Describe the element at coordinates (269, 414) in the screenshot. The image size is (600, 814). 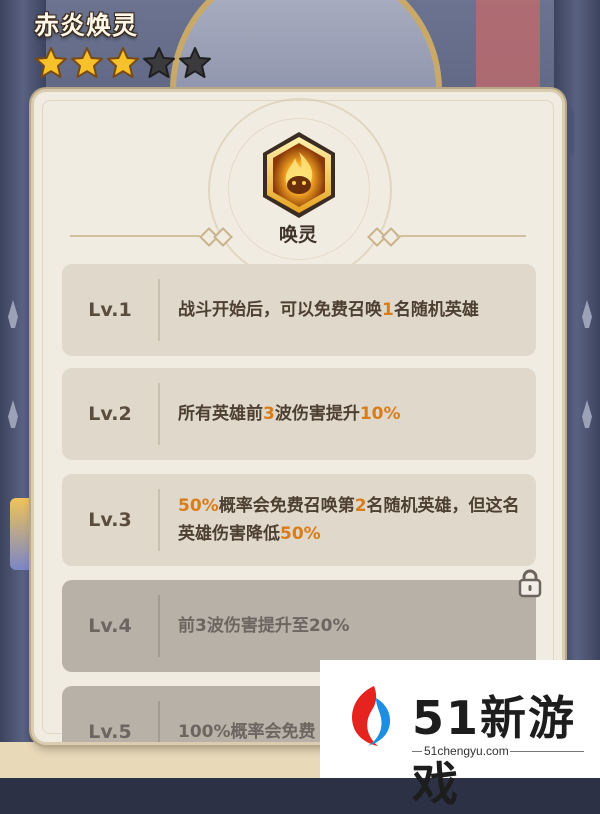
I see `highlight-value: 3` at that location.